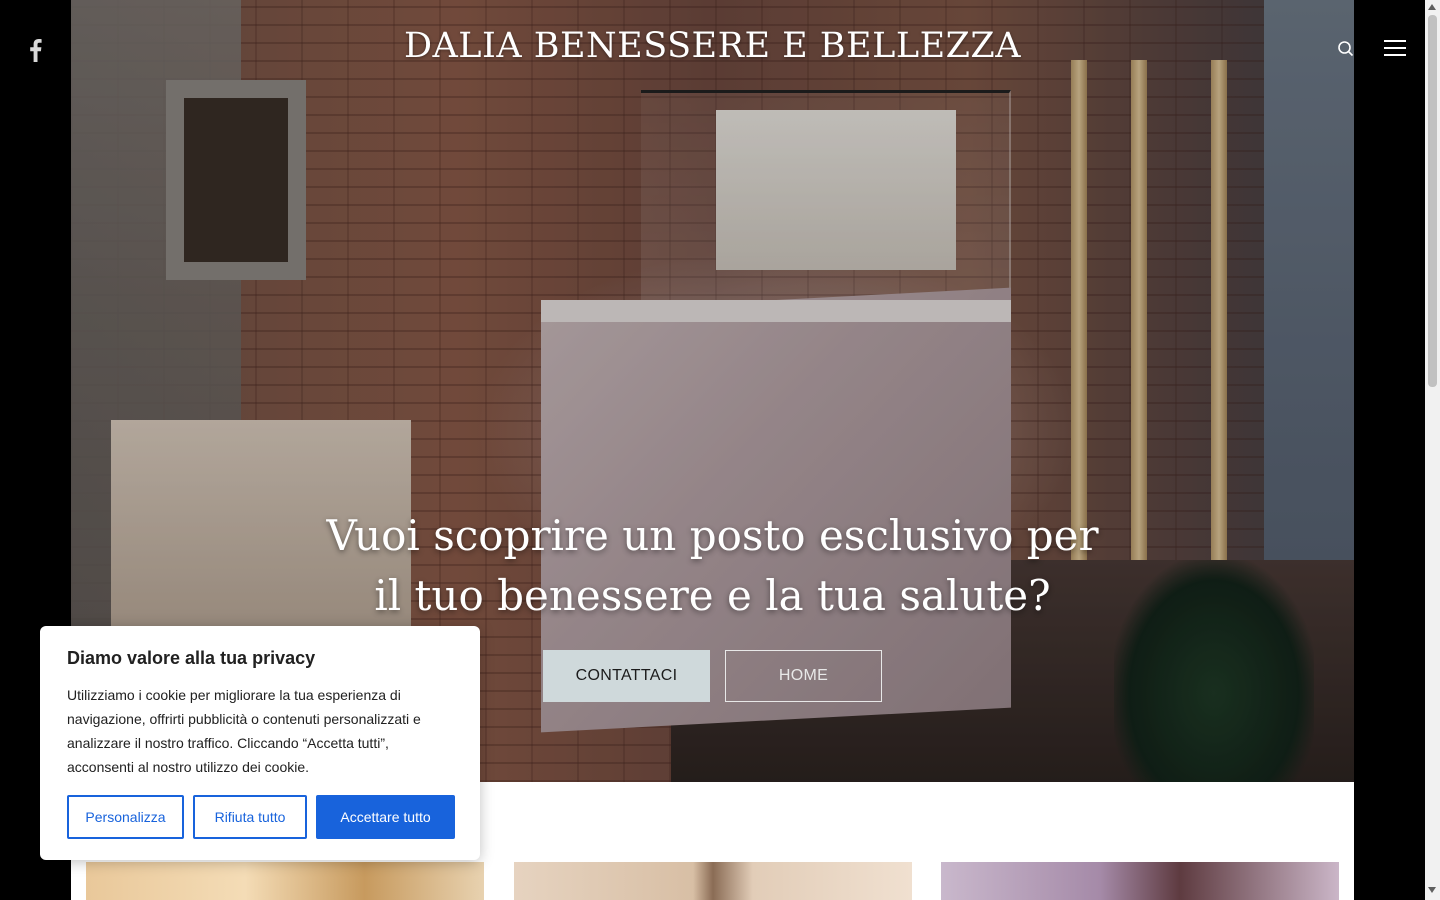 The image size is (1440, 900). Describe the element at coordinates (1432, 7) in the screenshot. I see `scroll-up-arrow-icon` at that location.